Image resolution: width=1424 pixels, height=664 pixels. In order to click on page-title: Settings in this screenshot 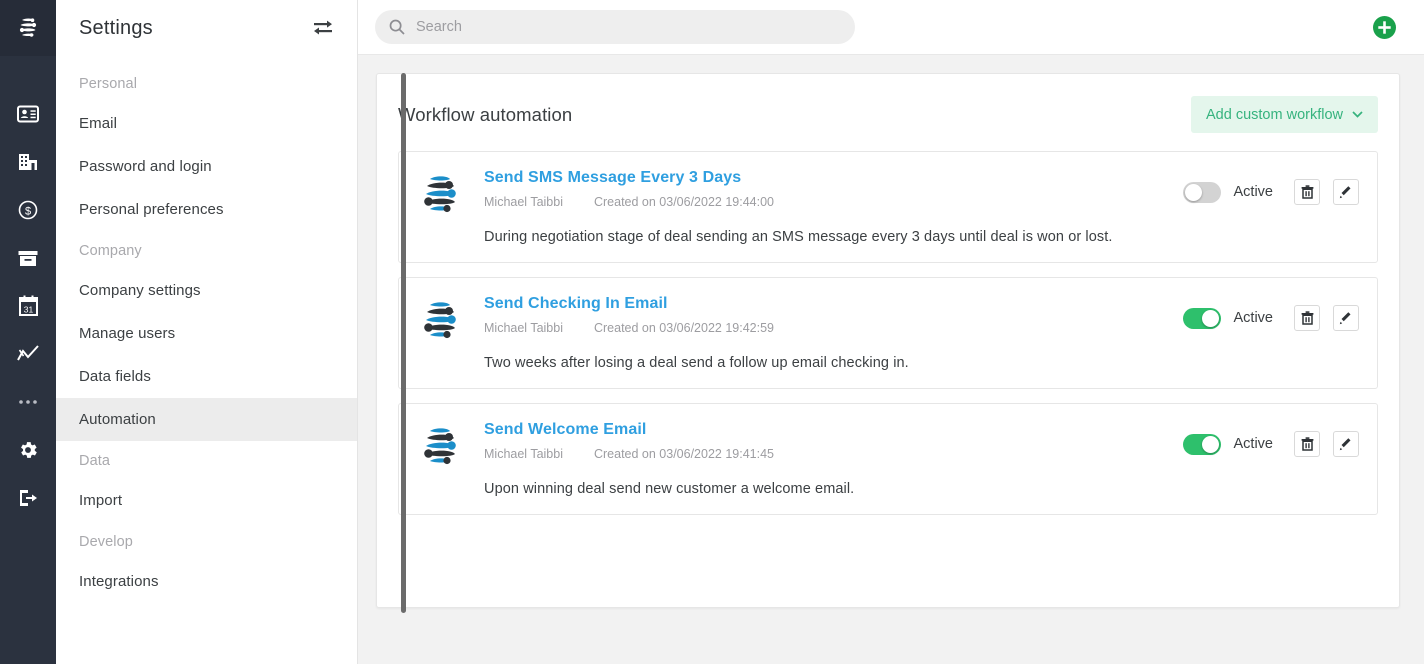, I will do `click(116, 27)`.